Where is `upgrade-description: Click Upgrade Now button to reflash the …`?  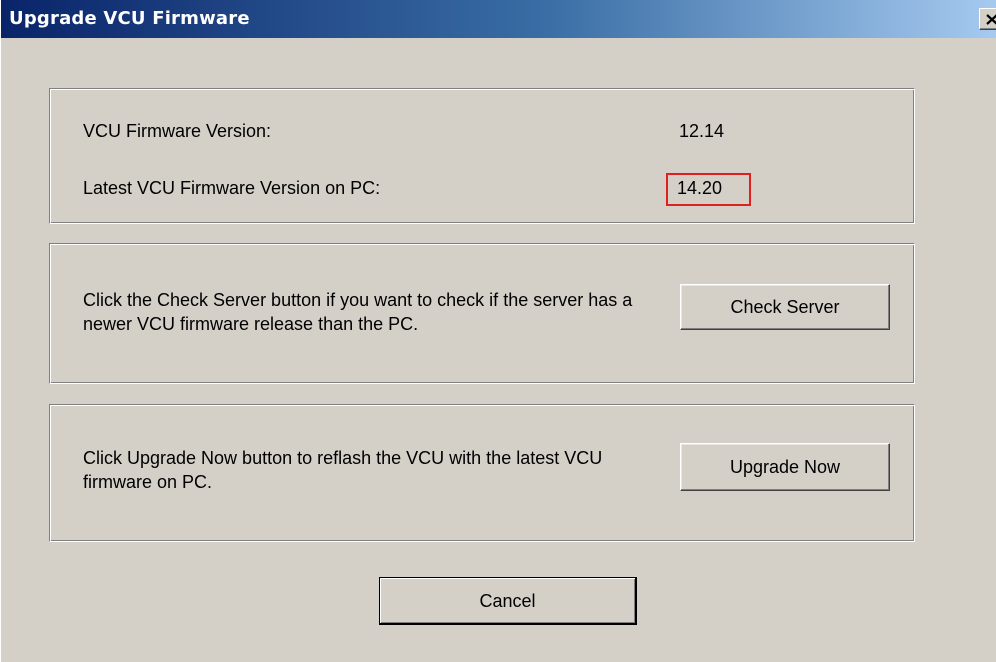 upgrade-description: Click Upgrade Now button to reflash the … is located at coordinates (343, 470).